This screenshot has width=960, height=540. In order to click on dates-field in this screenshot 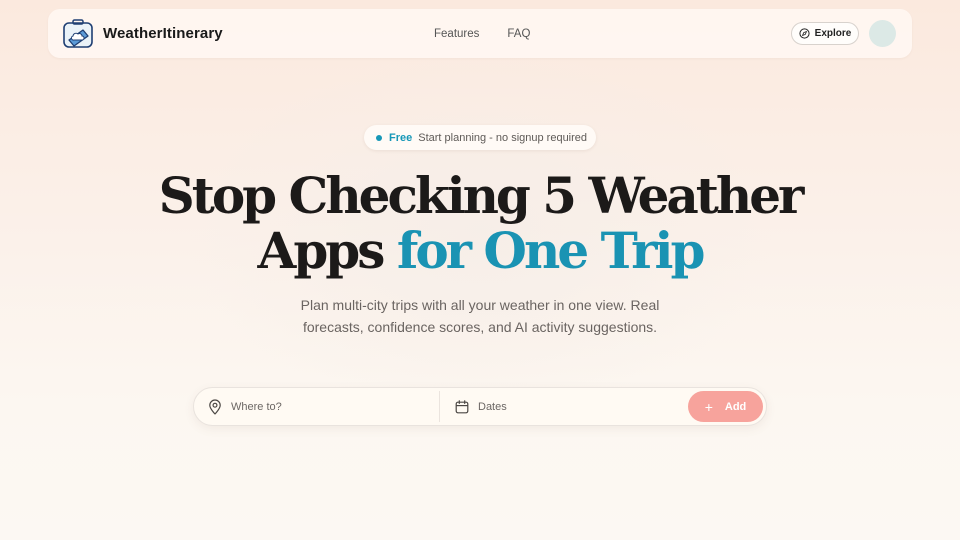, I will do `click(570, 406)`.